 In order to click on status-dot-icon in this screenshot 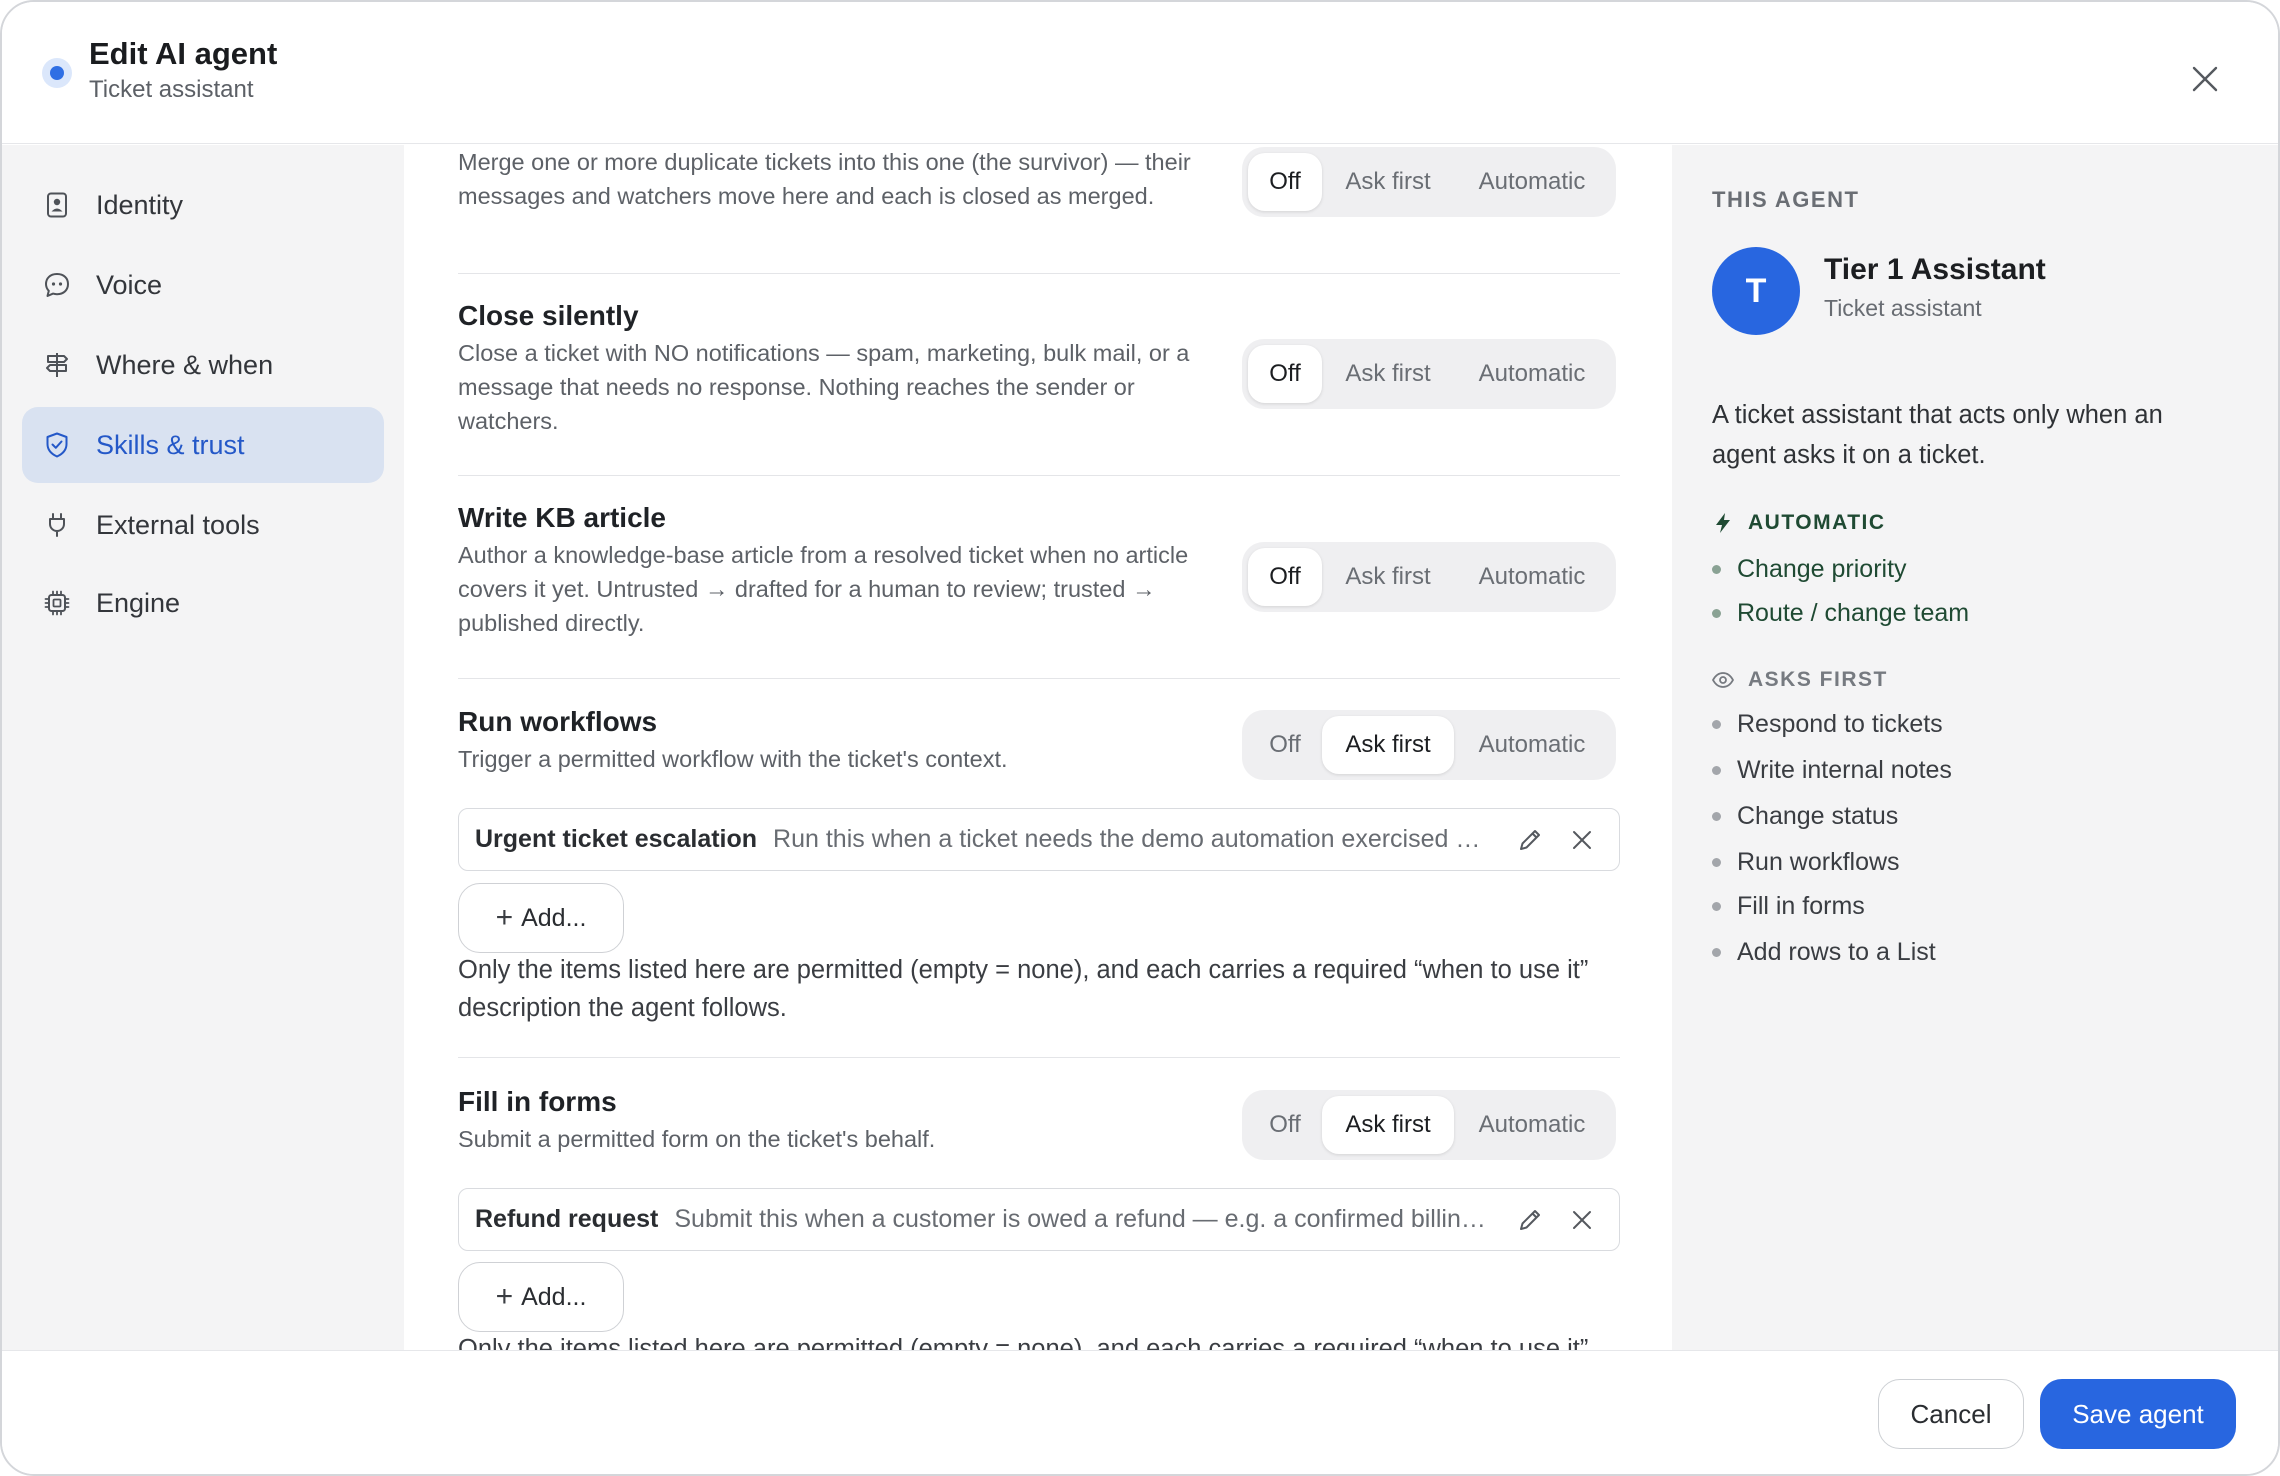, I will do `click(57, 73)`.